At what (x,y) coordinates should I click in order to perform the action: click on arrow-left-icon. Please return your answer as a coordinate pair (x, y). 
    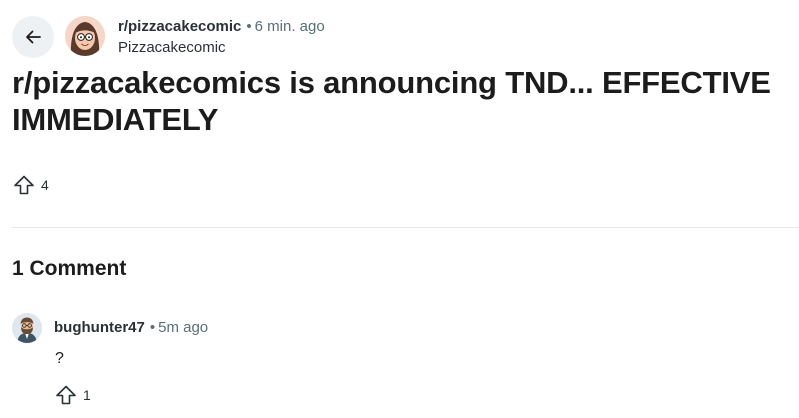
    Looking at the image, I should click on (33, 37).